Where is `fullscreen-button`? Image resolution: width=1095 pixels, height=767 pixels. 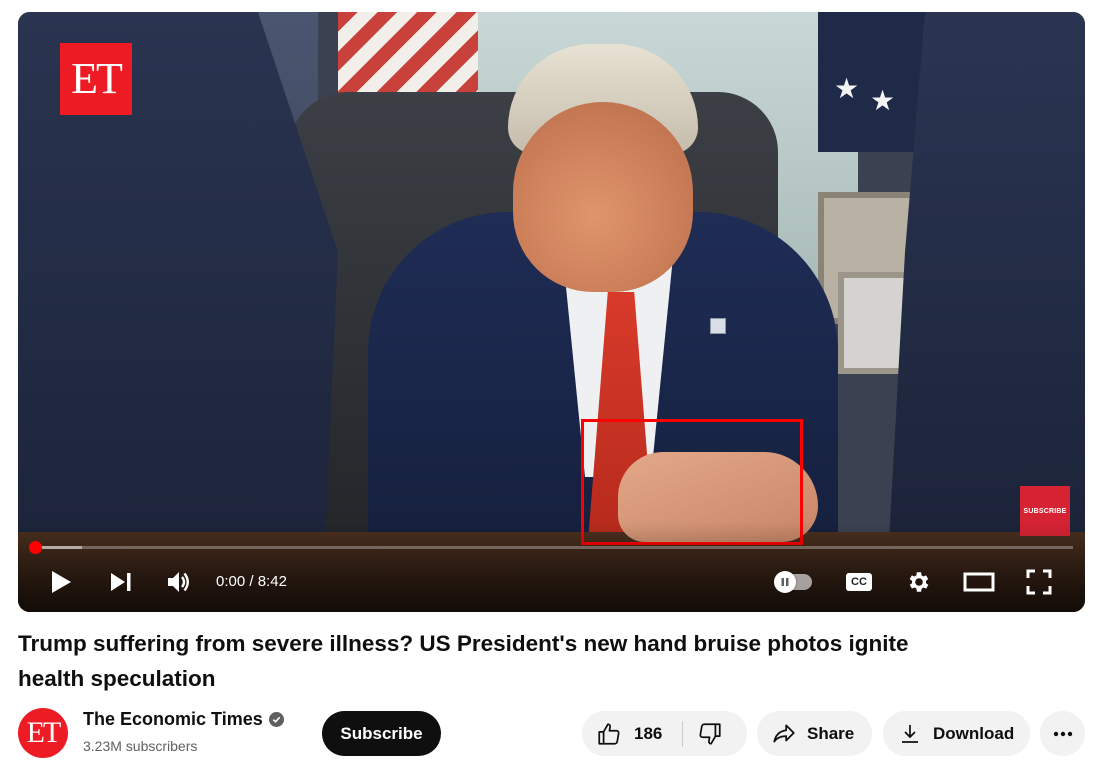
fullscreen-button is located at coordinates (1039, 582).